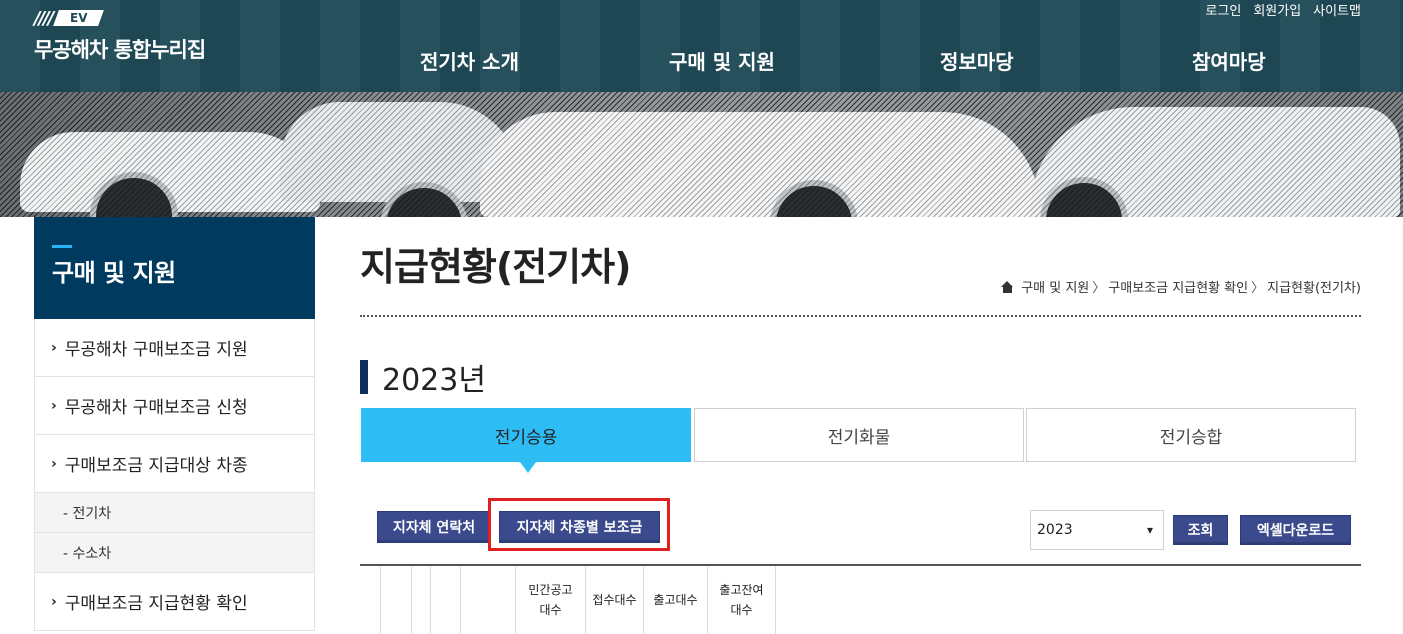 The width and height of the screenshot is (1403, 634). I want to click on title-divider, so click(860, 316).